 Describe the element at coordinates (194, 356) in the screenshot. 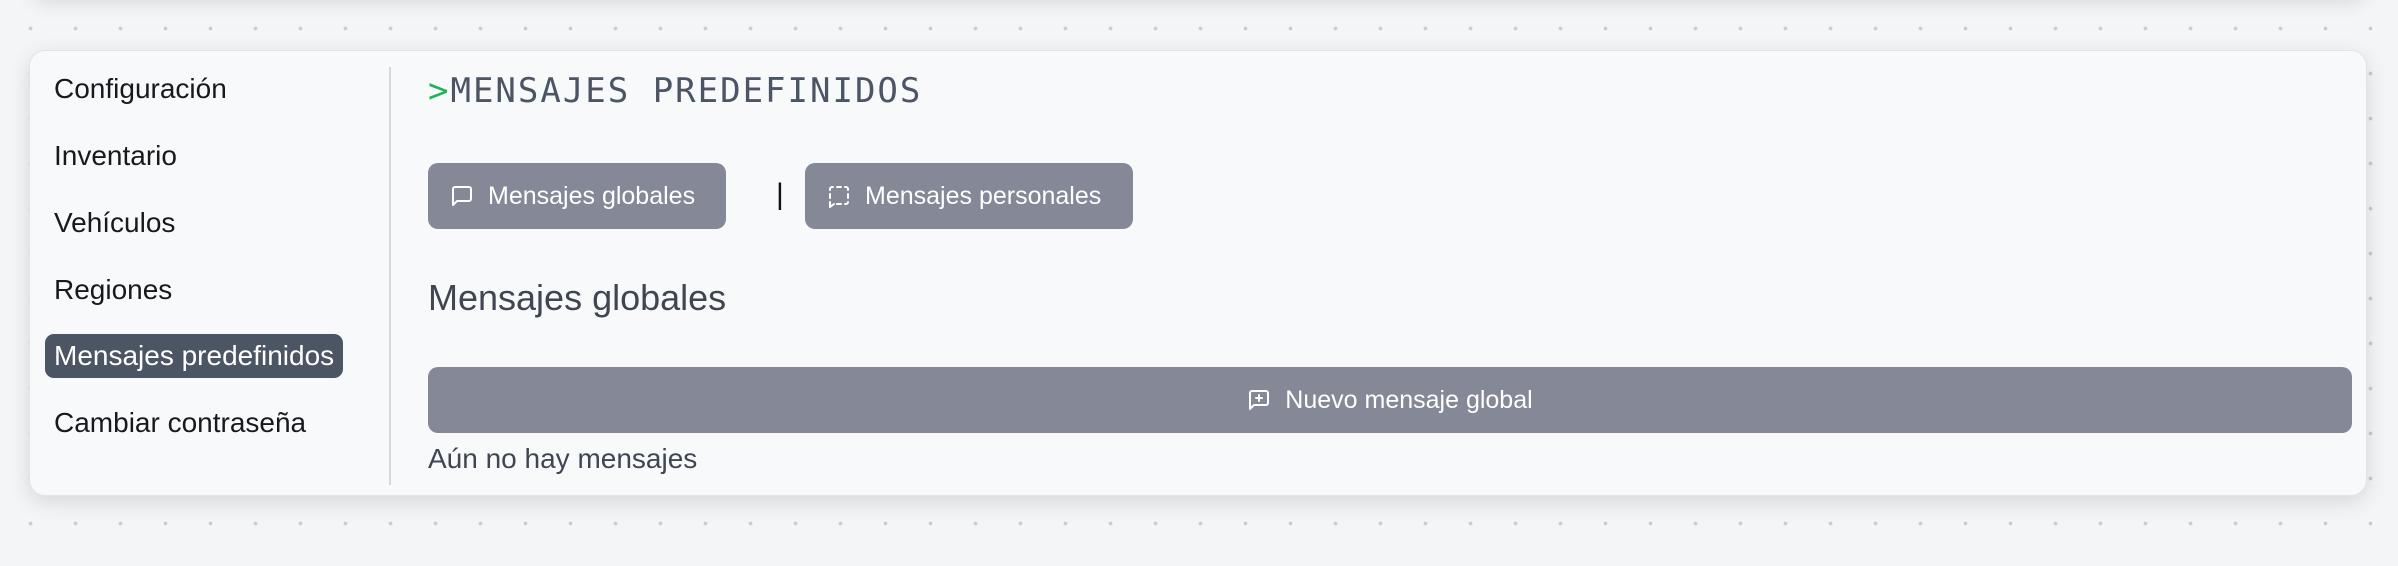

I see `sidebar-item-mensajes-predefinidos: Mensajes predefinidos` at that location.